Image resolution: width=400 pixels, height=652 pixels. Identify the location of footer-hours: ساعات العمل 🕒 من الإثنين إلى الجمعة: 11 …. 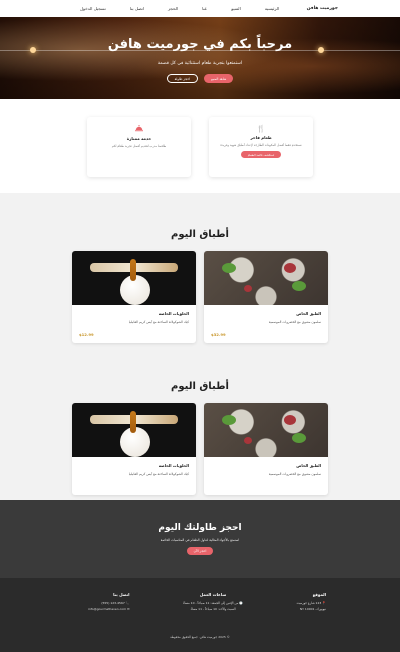
(213, 601).